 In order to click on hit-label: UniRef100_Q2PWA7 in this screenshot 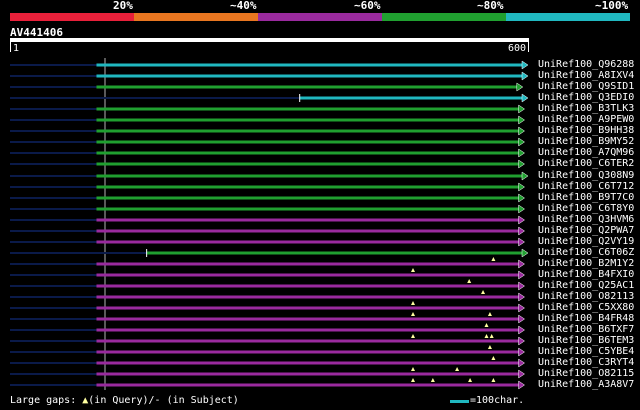, I will do `click(586, 230)`.